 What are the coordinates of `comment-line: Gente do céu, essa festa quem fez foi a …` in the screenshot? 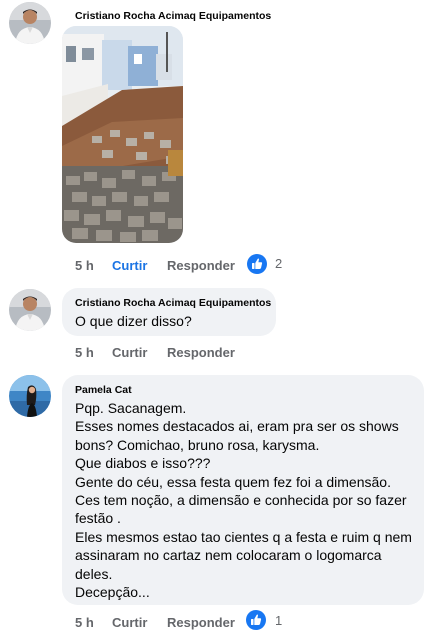 It's located at (233, 481).